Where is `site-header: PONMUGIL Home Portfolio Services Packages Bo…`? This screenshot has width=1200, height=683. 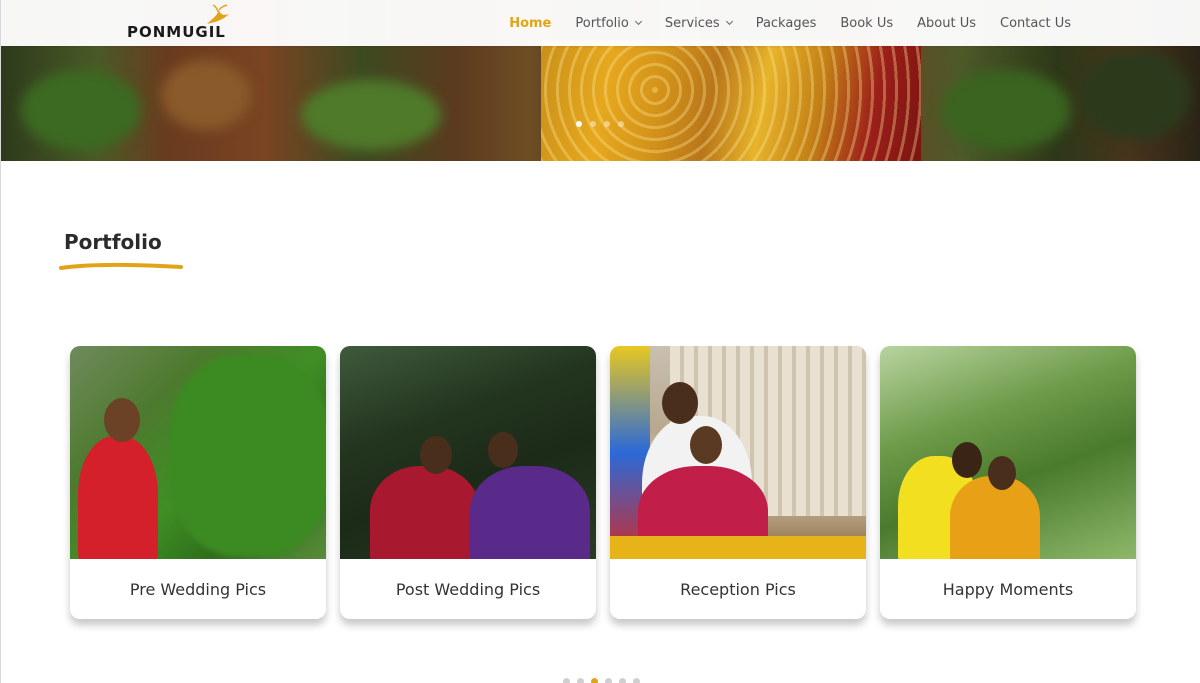 site-header: PONMUGIL Home Portfolio Services Packages Bo… is located at coordinates (600, 23).